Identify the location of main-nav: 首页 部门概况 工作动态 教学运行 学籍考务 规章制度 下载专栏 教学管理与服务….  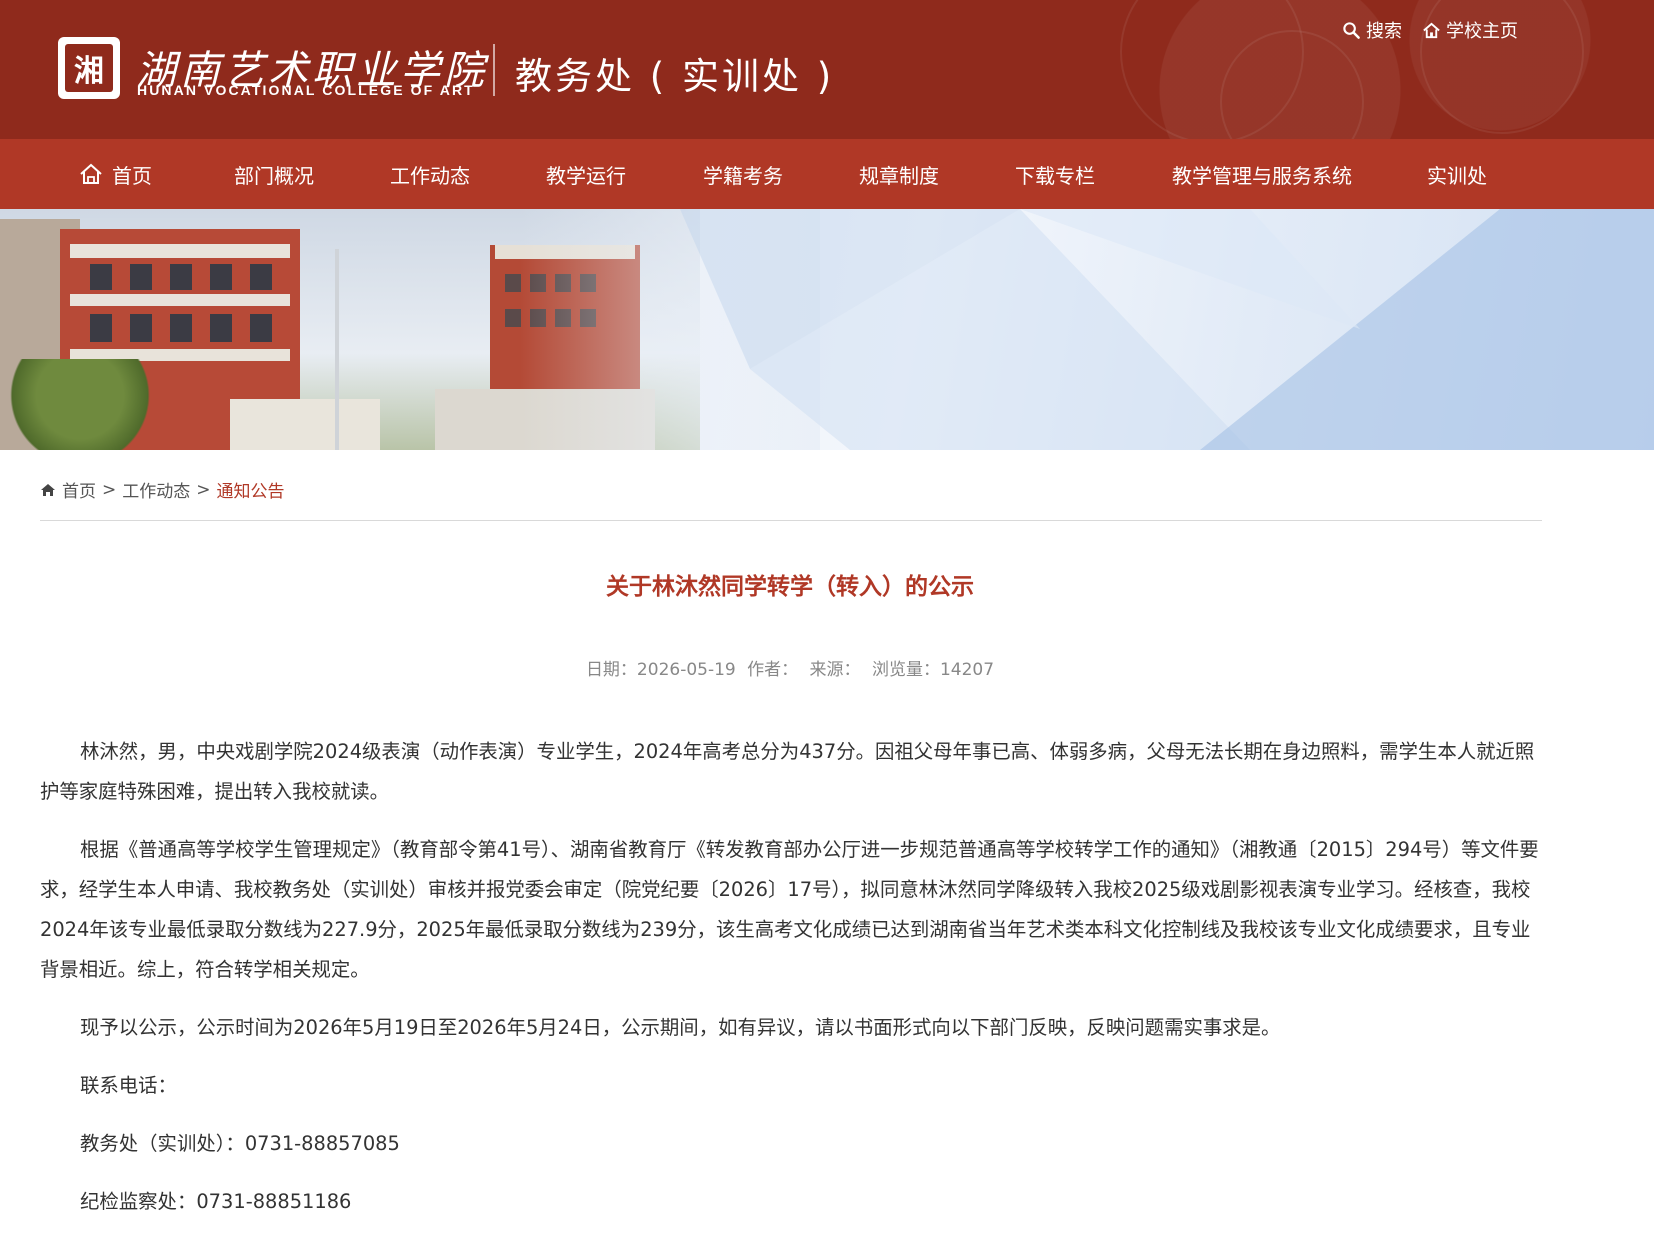
(827, 174).